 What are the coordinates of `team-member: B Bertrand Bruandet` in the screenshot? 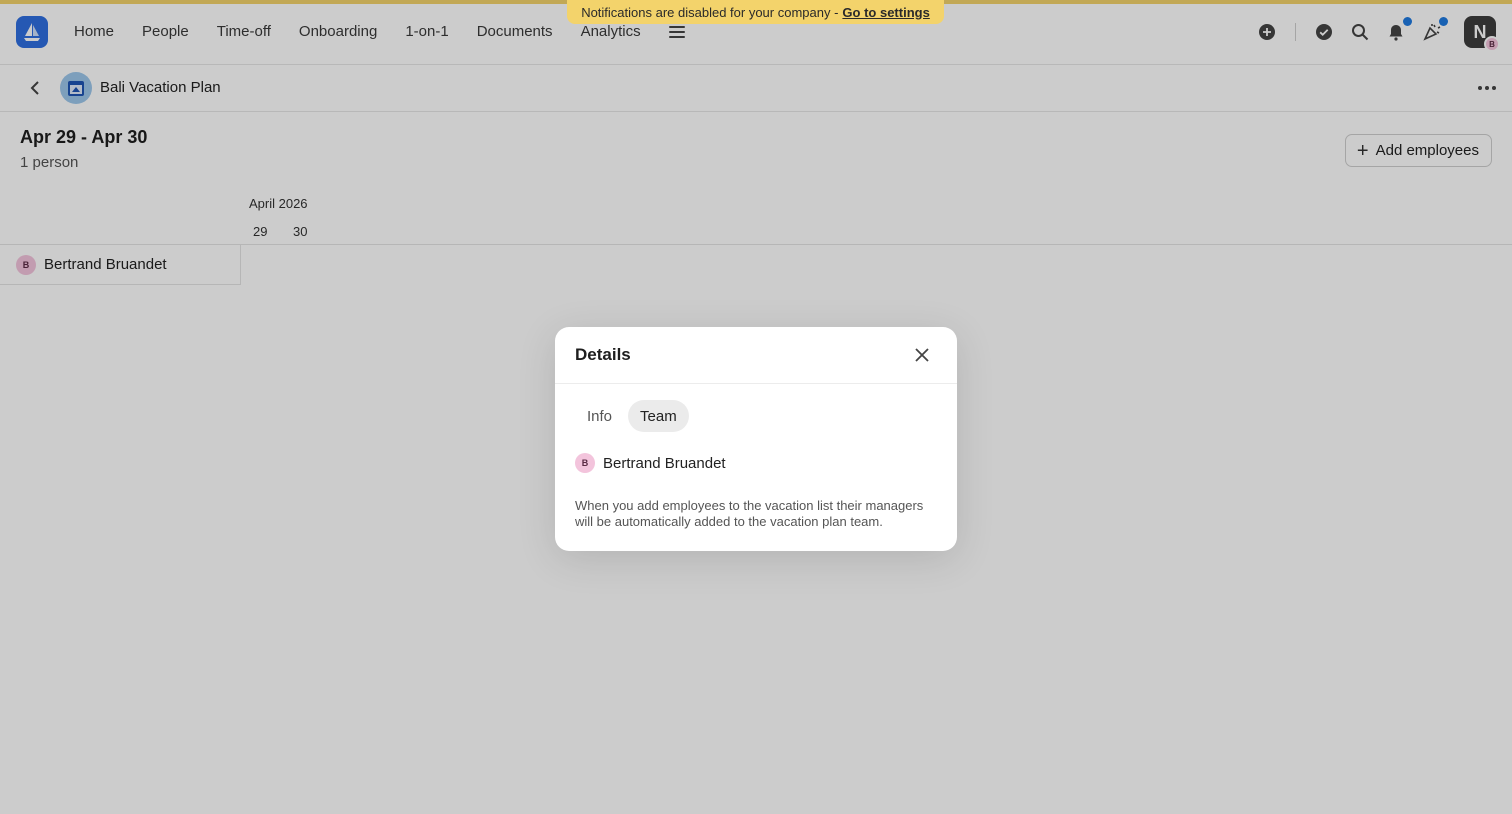 It's located at (650, 463).